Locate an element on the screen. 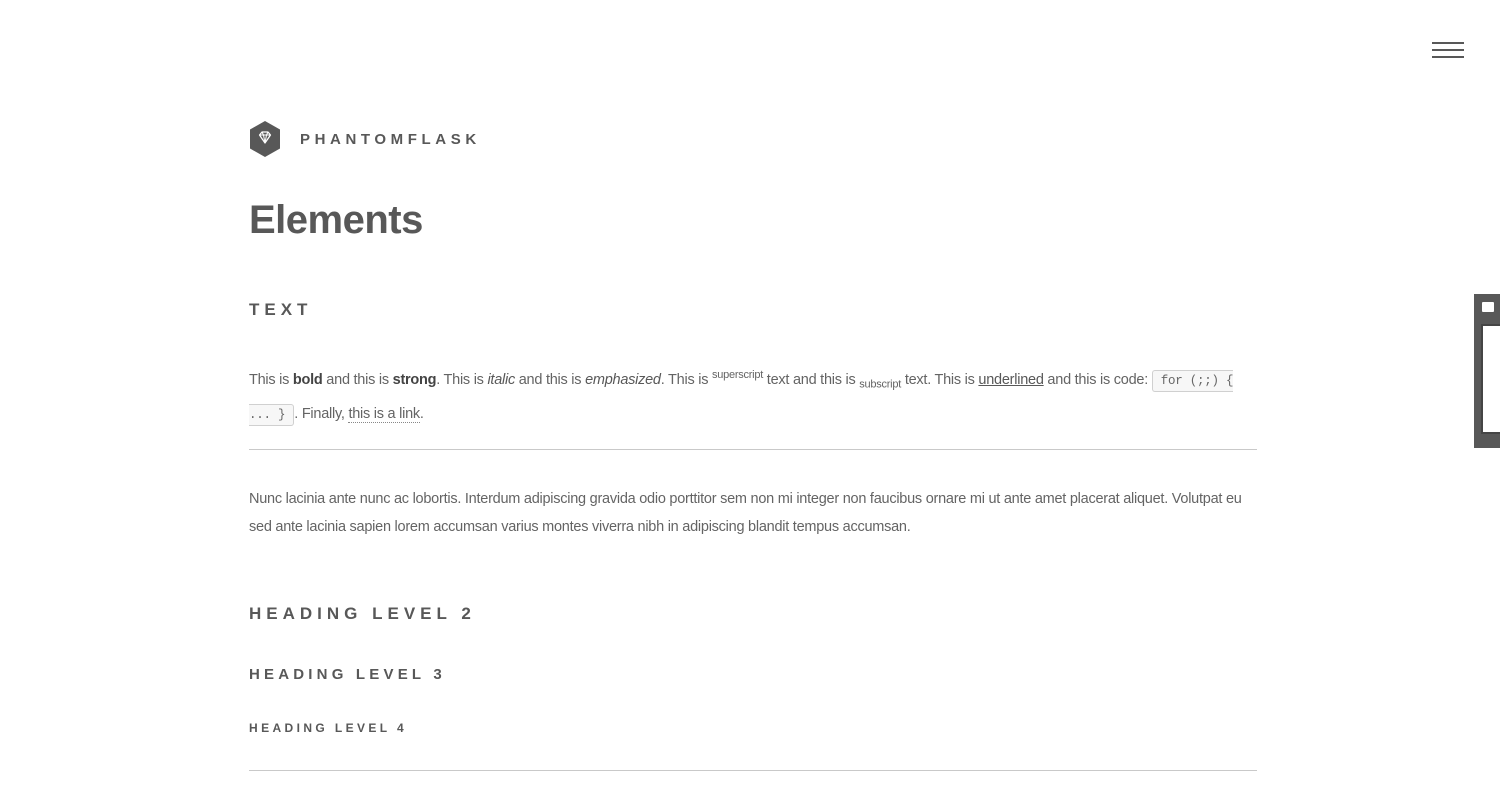 The image size is (1500, 800). text-section-heading: TEXT is located at coordinates (281, 309).